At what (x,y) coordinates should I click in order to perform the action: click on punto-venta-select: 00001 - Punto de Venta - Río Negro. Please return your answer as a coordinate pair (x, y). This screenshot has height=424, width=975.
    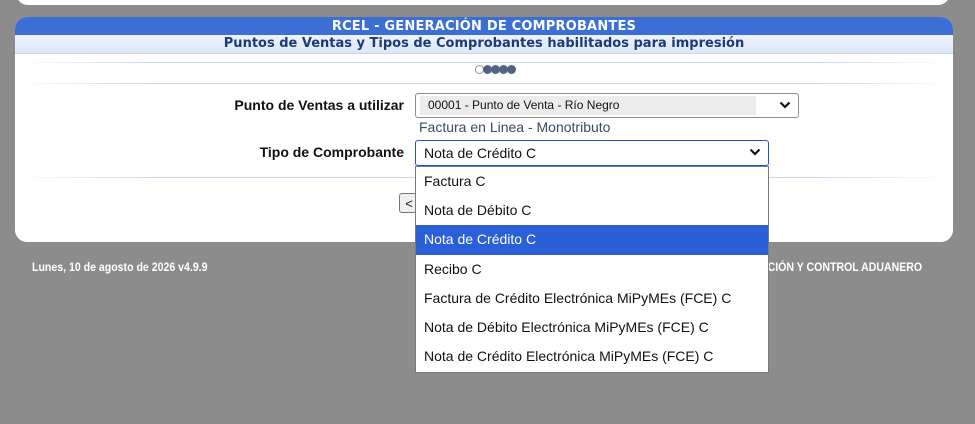
    Looking at the image, I should click on (607, 105).